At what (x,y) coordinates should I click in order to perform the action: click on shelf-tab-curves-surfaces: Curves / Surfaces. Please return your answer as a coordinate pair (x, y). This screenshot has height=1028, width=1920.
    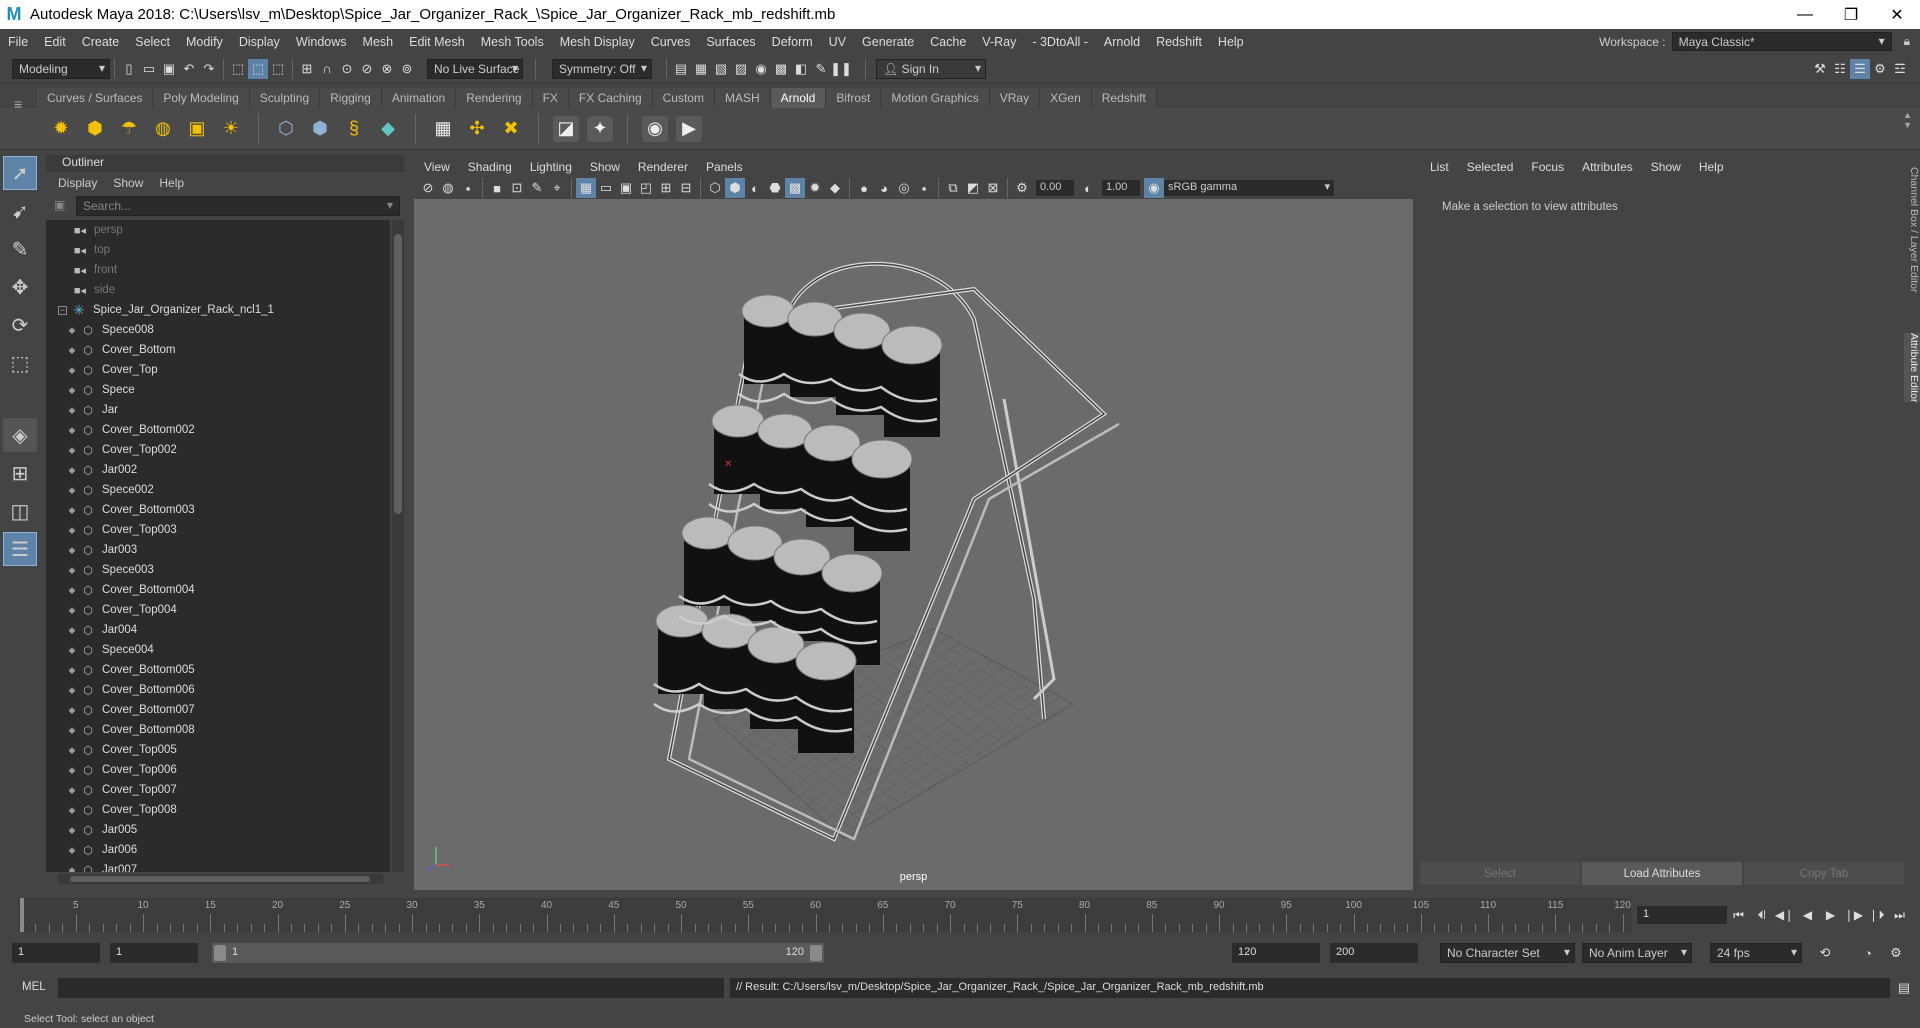
    Looking at the image, I should click on (95, 98).